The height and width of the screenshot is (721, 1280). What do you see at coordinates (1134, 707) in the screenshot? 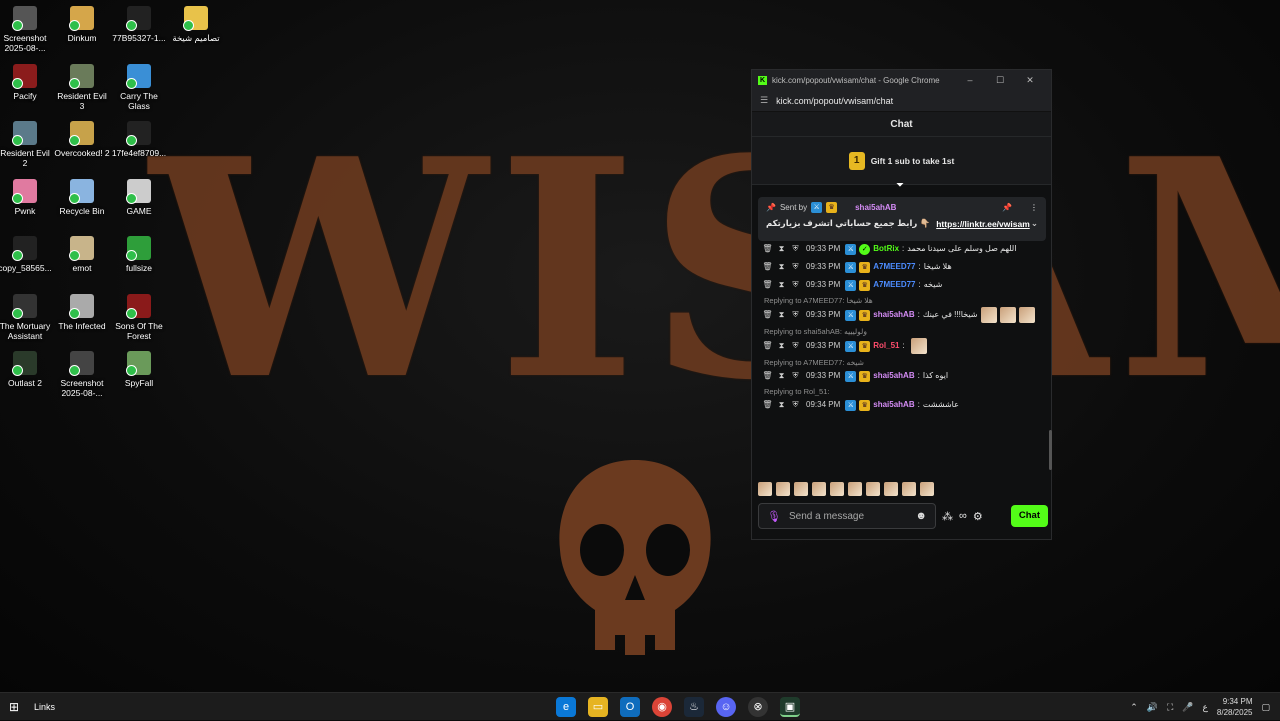
I see `chevron-up-icon: ⌃` at bounding box center [1134, 707].